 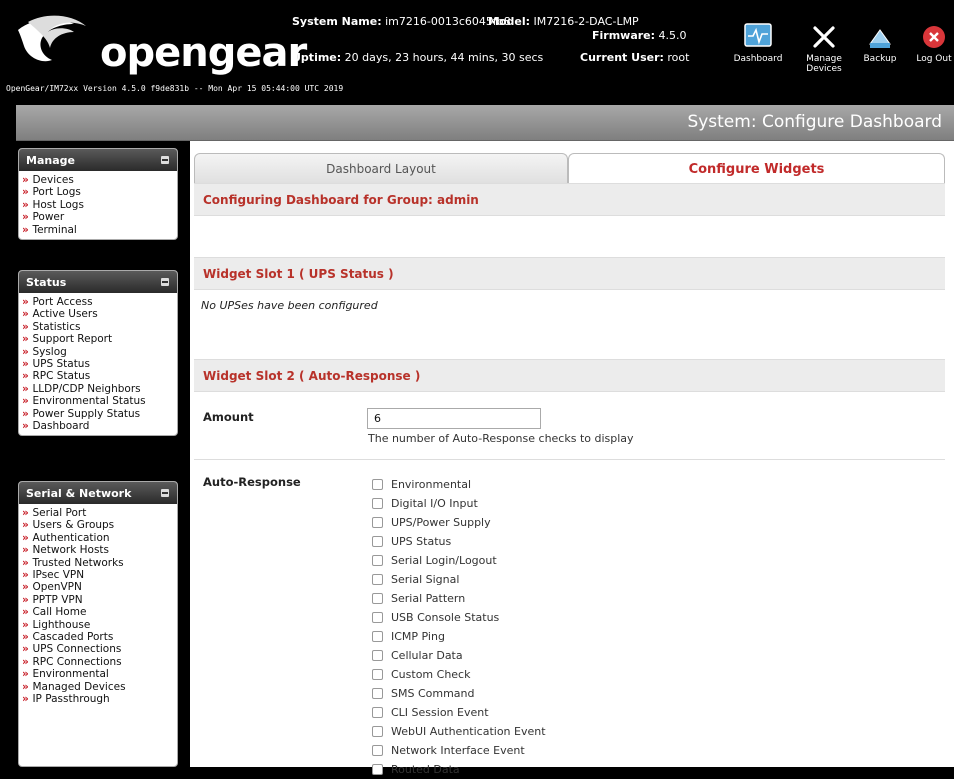 What do you see at coordinates (459, 731) in the screenshot?
I see `check-webui-auth-event: WebUI Authentication Event` at bounding box center [459, 731].